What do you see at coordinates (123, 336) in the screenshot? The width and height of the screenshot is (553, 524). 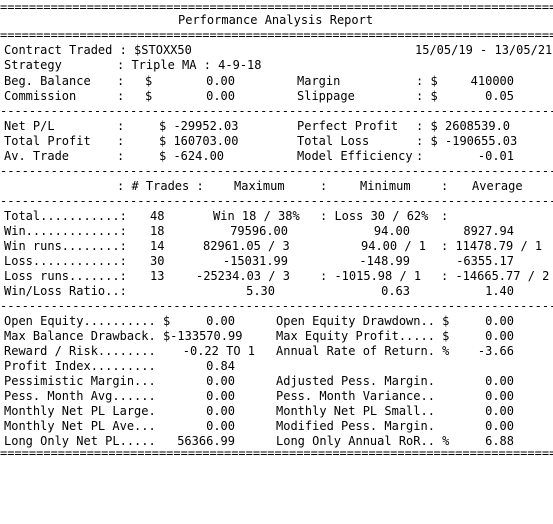 I see `stats-left-label: Max Balance Drawback. $-133570.99` at bounding box center [123, 336].